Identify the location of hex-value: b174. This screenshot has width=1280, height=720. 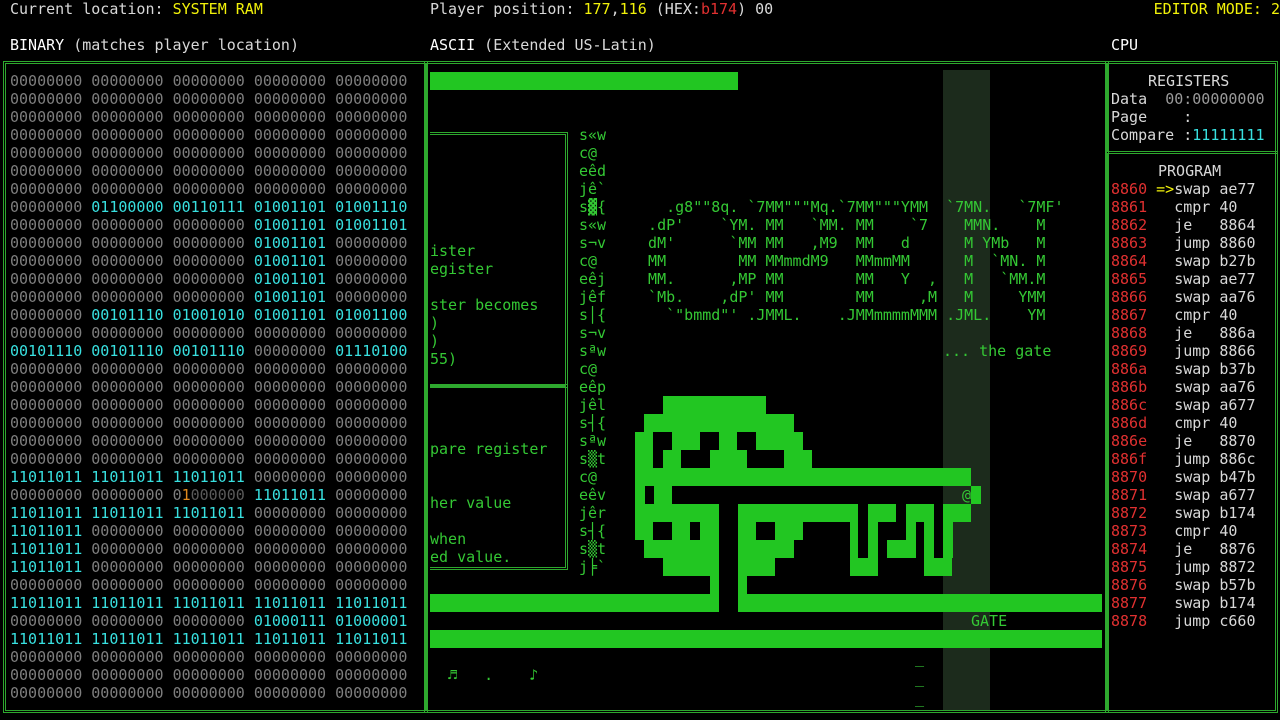
(719, 9).